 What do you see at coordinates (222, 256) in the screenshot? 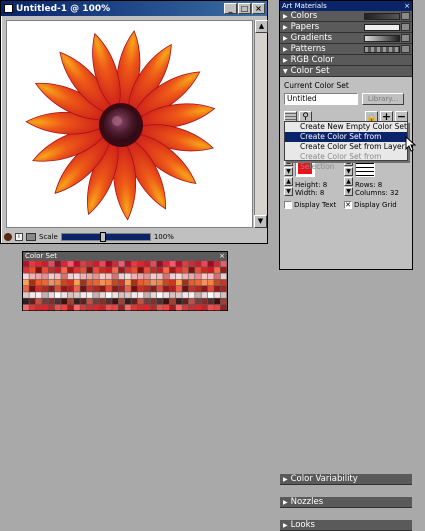
I see `color-set-close-icon: ×` at bounding box center [222, 256].